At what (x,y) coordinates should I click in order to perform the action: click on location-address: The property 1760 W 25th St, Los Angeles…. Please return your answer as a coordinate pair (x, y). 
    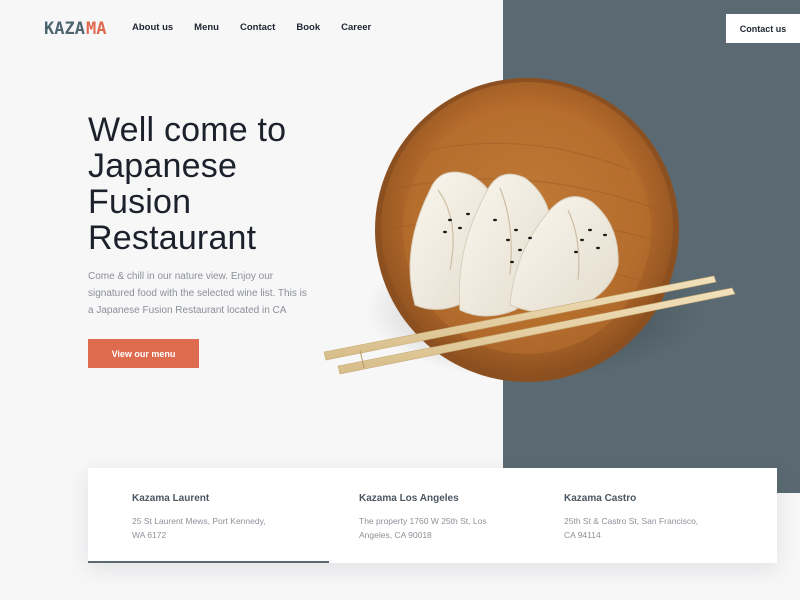
    Looking at the image, I should click on (446, 528).